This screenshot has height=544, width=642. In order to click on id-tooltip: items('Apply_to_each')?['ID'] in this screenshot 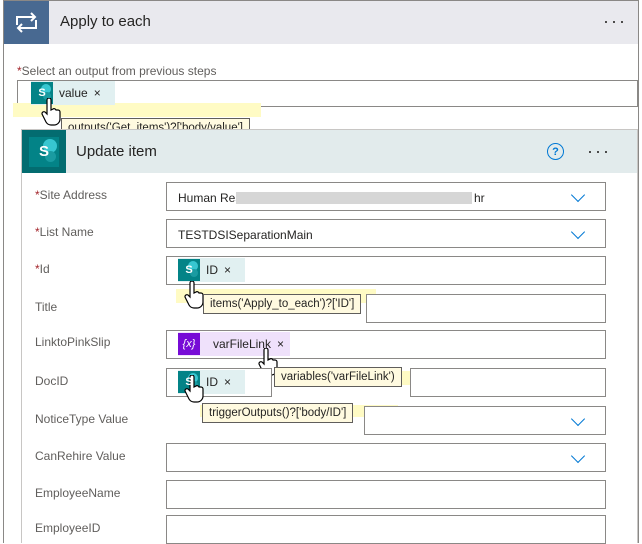, I will do `click(282, 304)`.